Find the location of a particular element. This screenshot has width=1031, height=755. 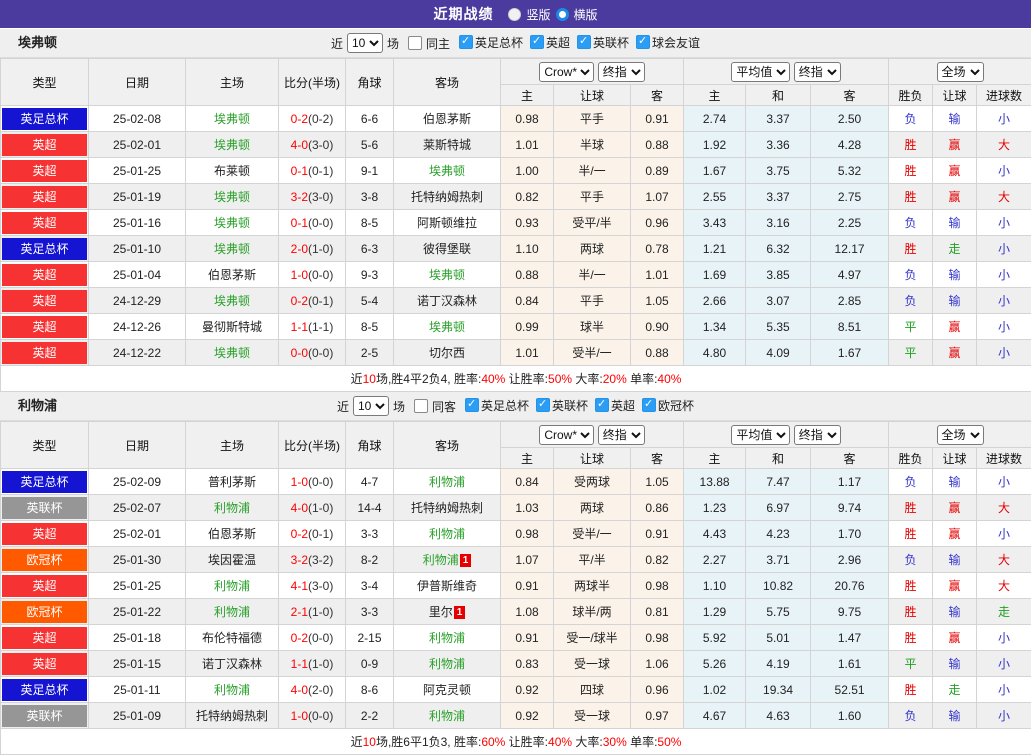

match-date: 25-02-09 is located at coordinates (137, 482).